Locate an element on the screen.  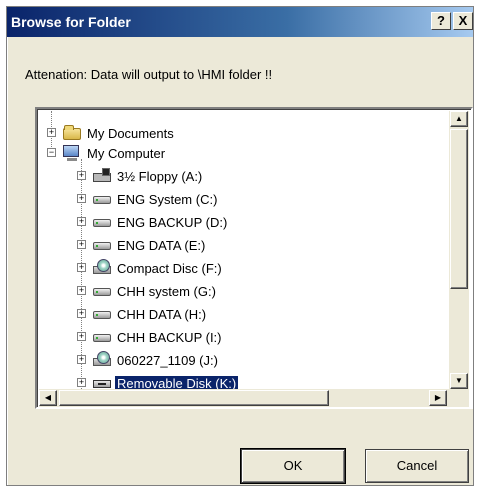
tree-item-chh-system-g: + CHH system (G:) is located at coordinates (239, 292).